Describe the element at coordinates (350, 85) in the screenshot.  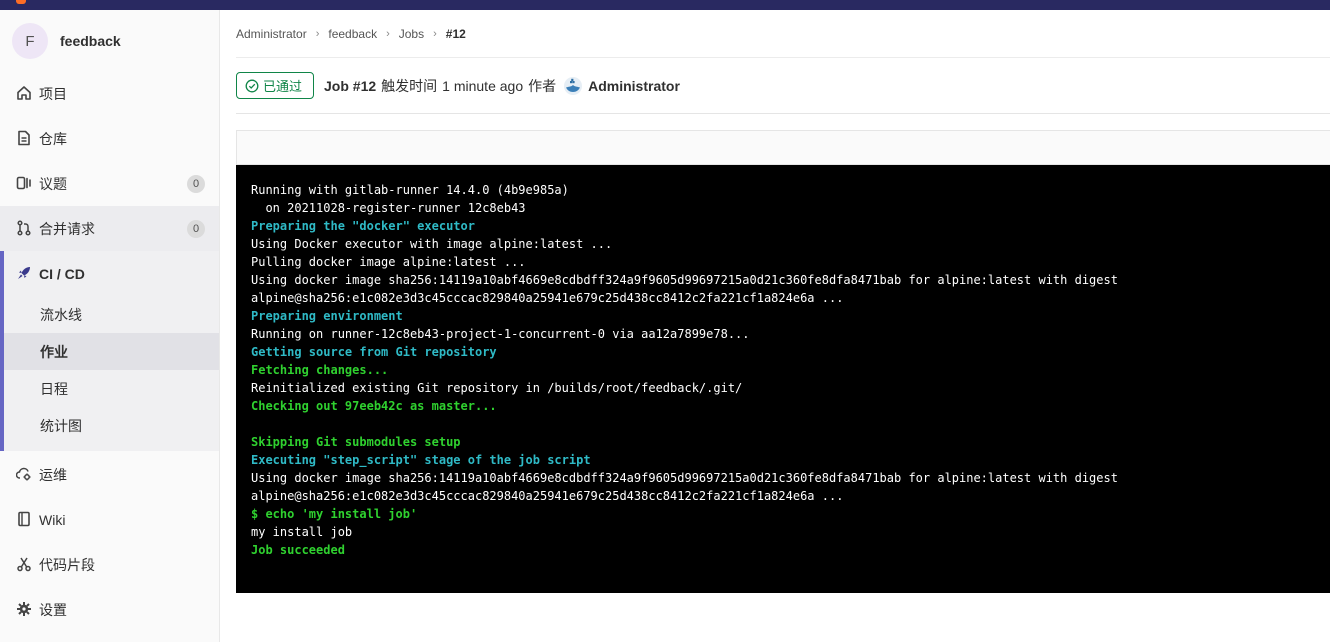
I see `job-title: Job #12` at that location.